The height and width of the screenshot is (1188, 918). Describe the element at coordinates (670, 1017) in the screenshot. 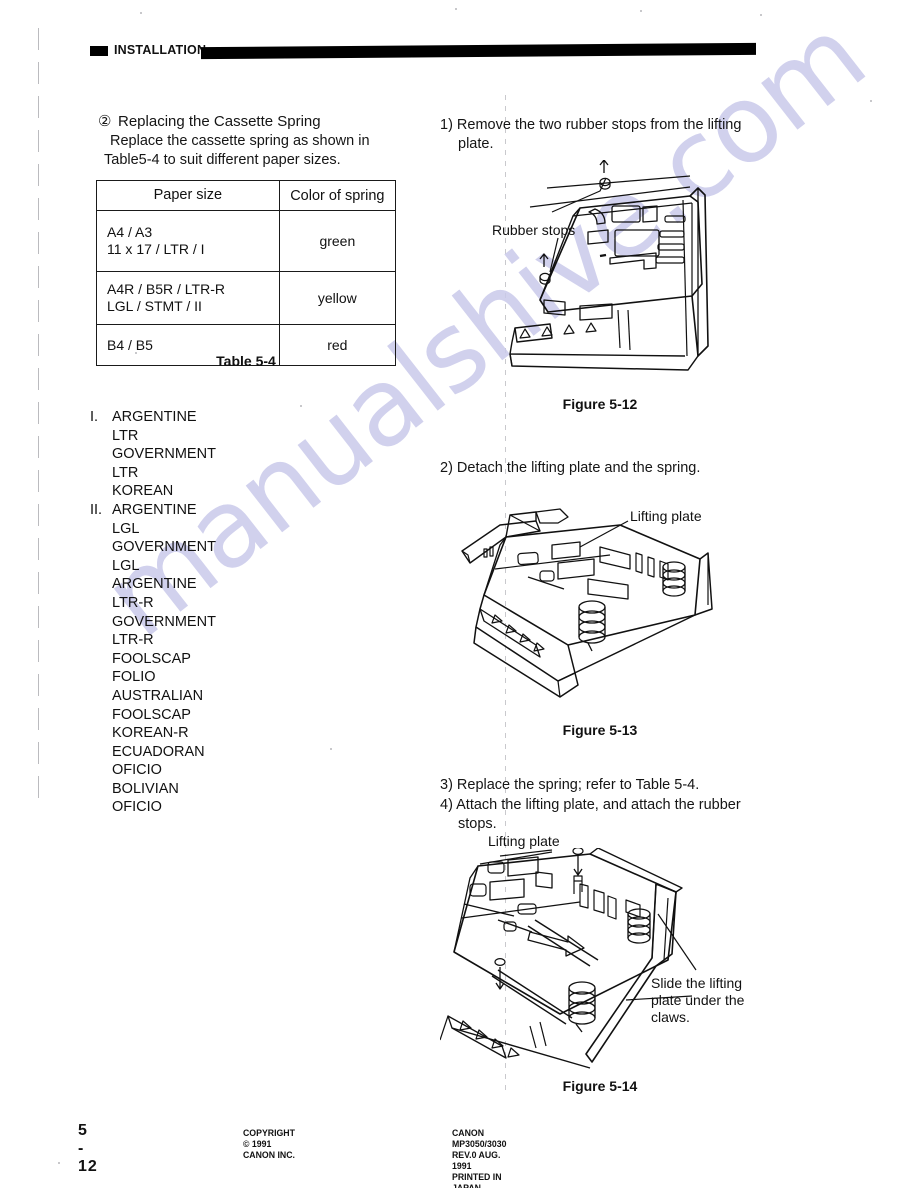

I see `figure-5-14-callout-line-3: claws.` at that location.